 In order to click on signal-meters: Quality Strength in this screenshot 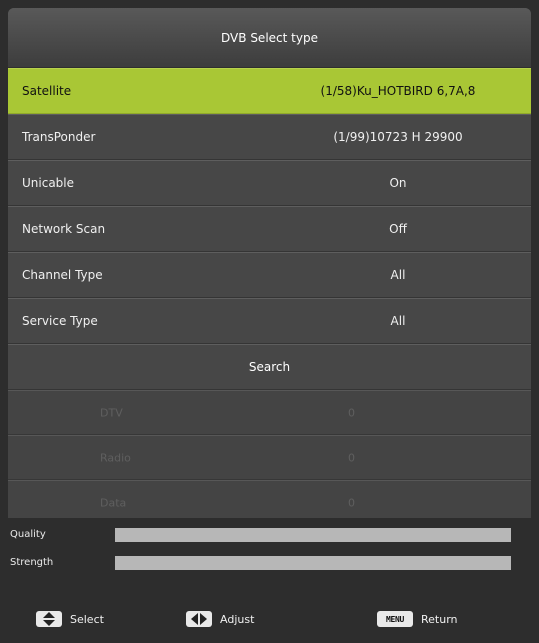, I will do `click(269, 548)`.